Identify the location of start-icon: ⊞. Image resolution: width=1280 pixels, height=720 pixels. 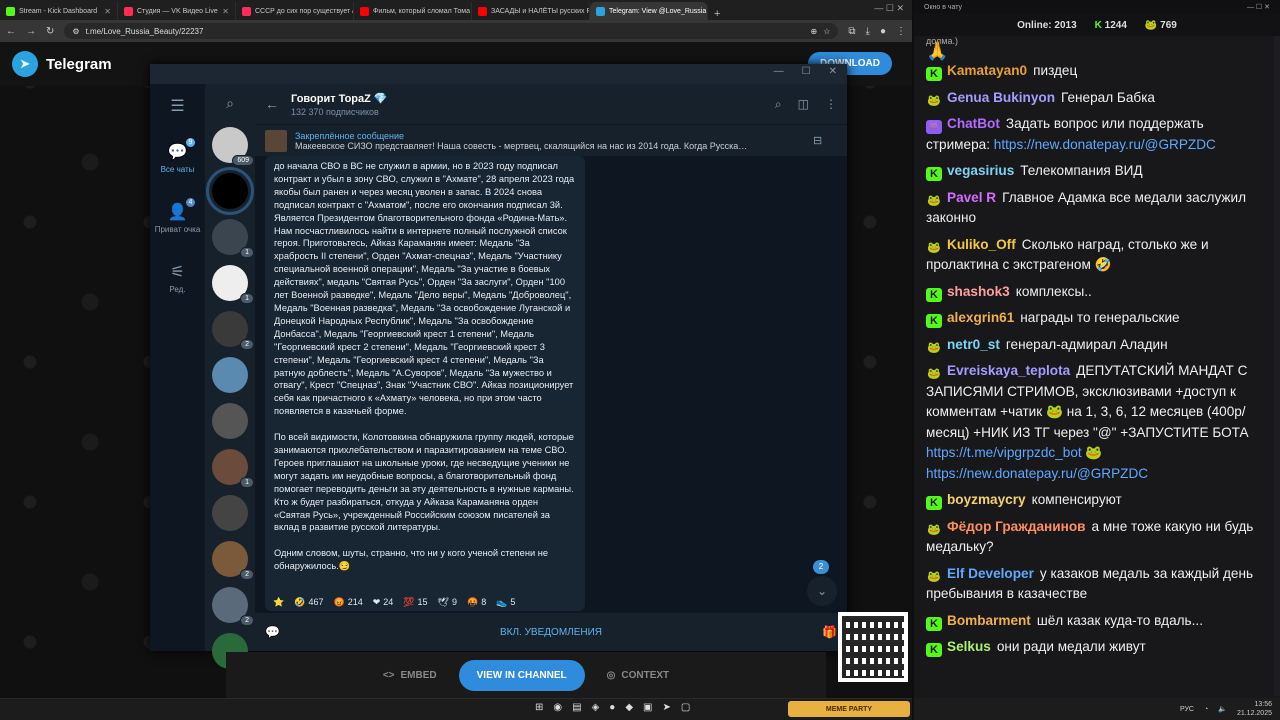
(539, 707).